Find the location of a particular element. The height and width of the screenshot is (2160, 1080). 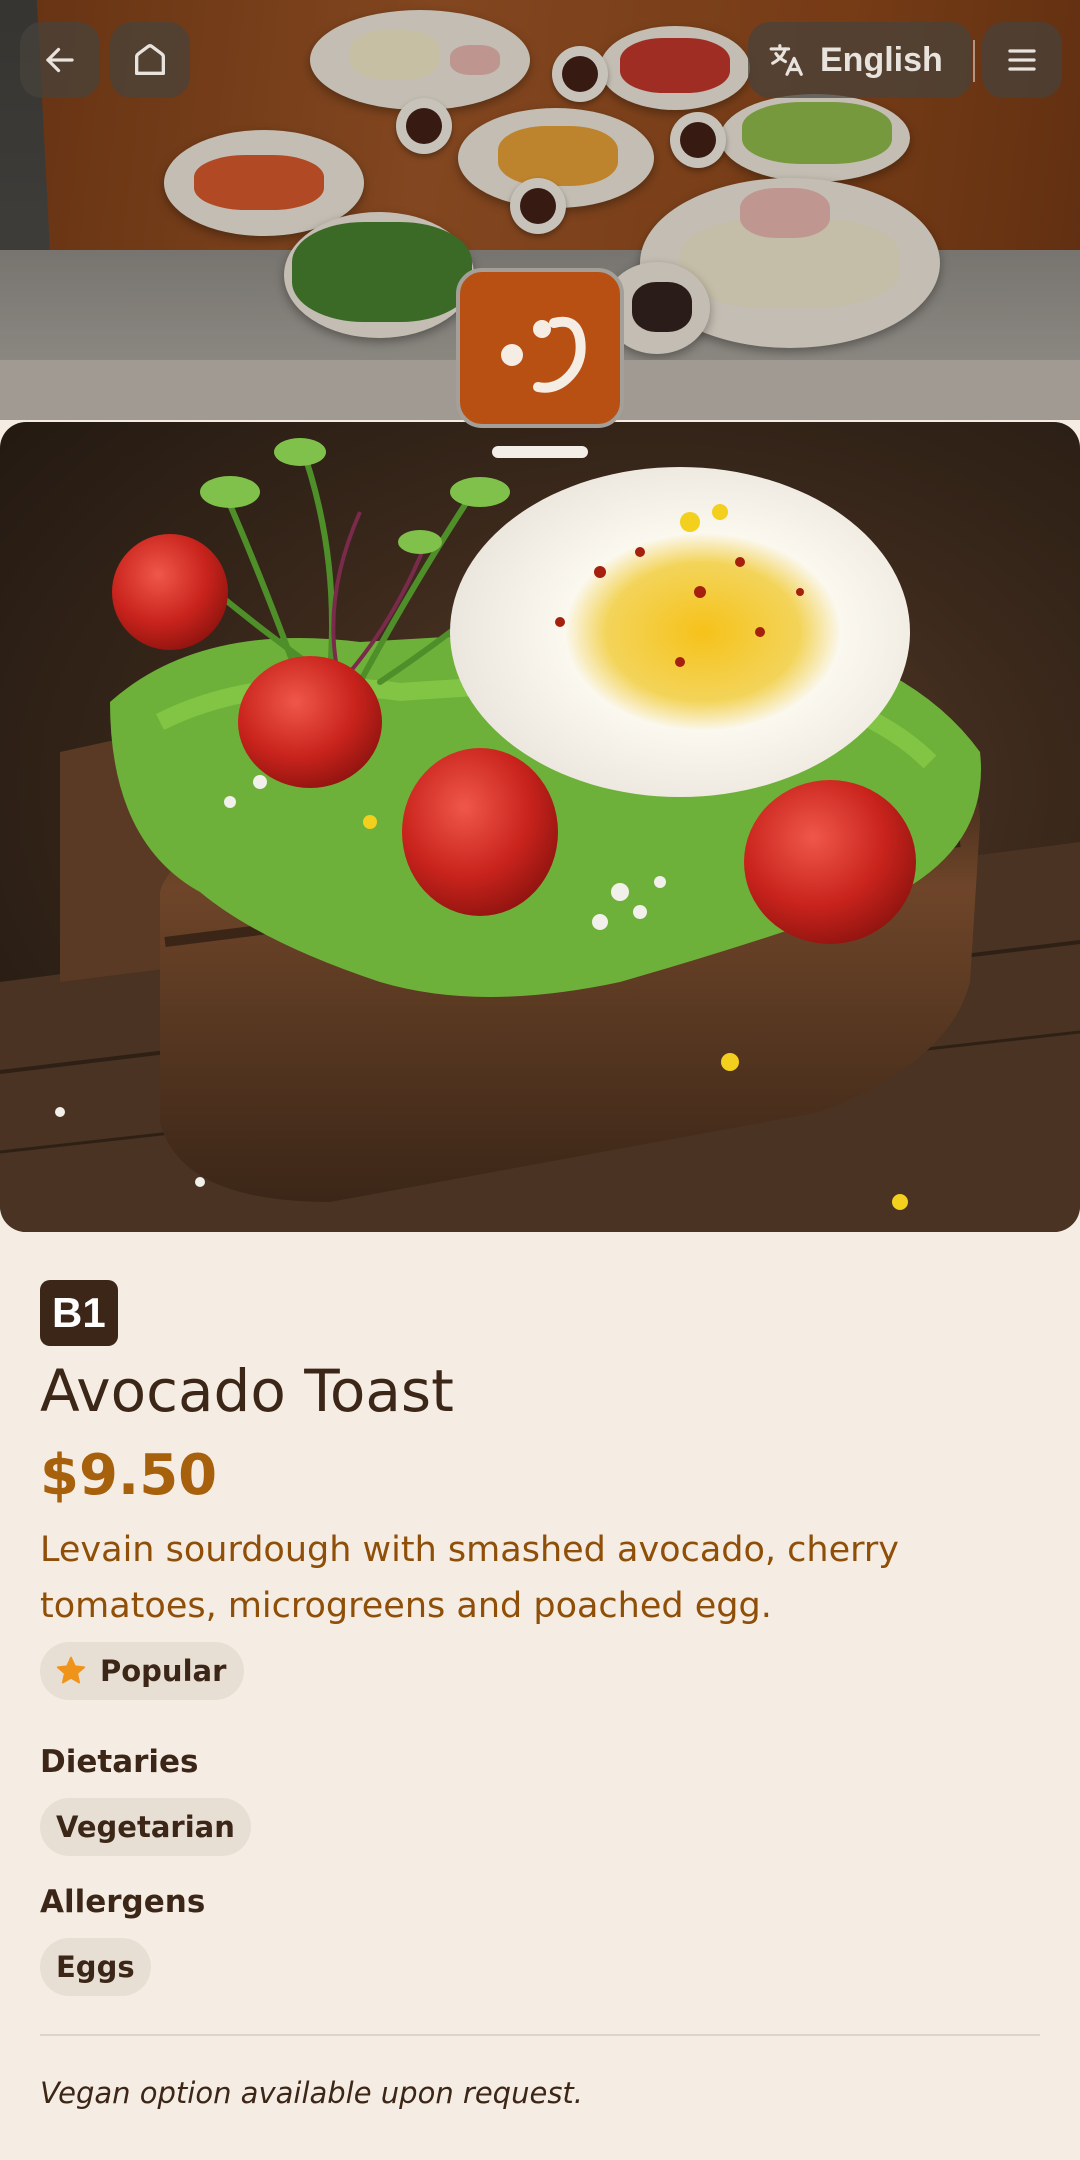

home-icon is located at coordinates (150, 60).